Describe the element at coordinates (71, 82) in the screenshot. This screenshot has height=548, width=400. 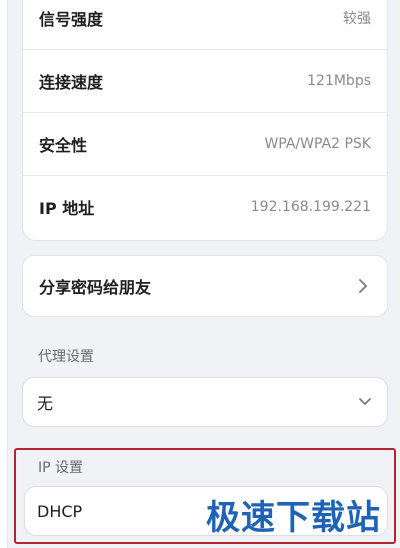
I see `connection-speed-label: 连接速度` at that location.